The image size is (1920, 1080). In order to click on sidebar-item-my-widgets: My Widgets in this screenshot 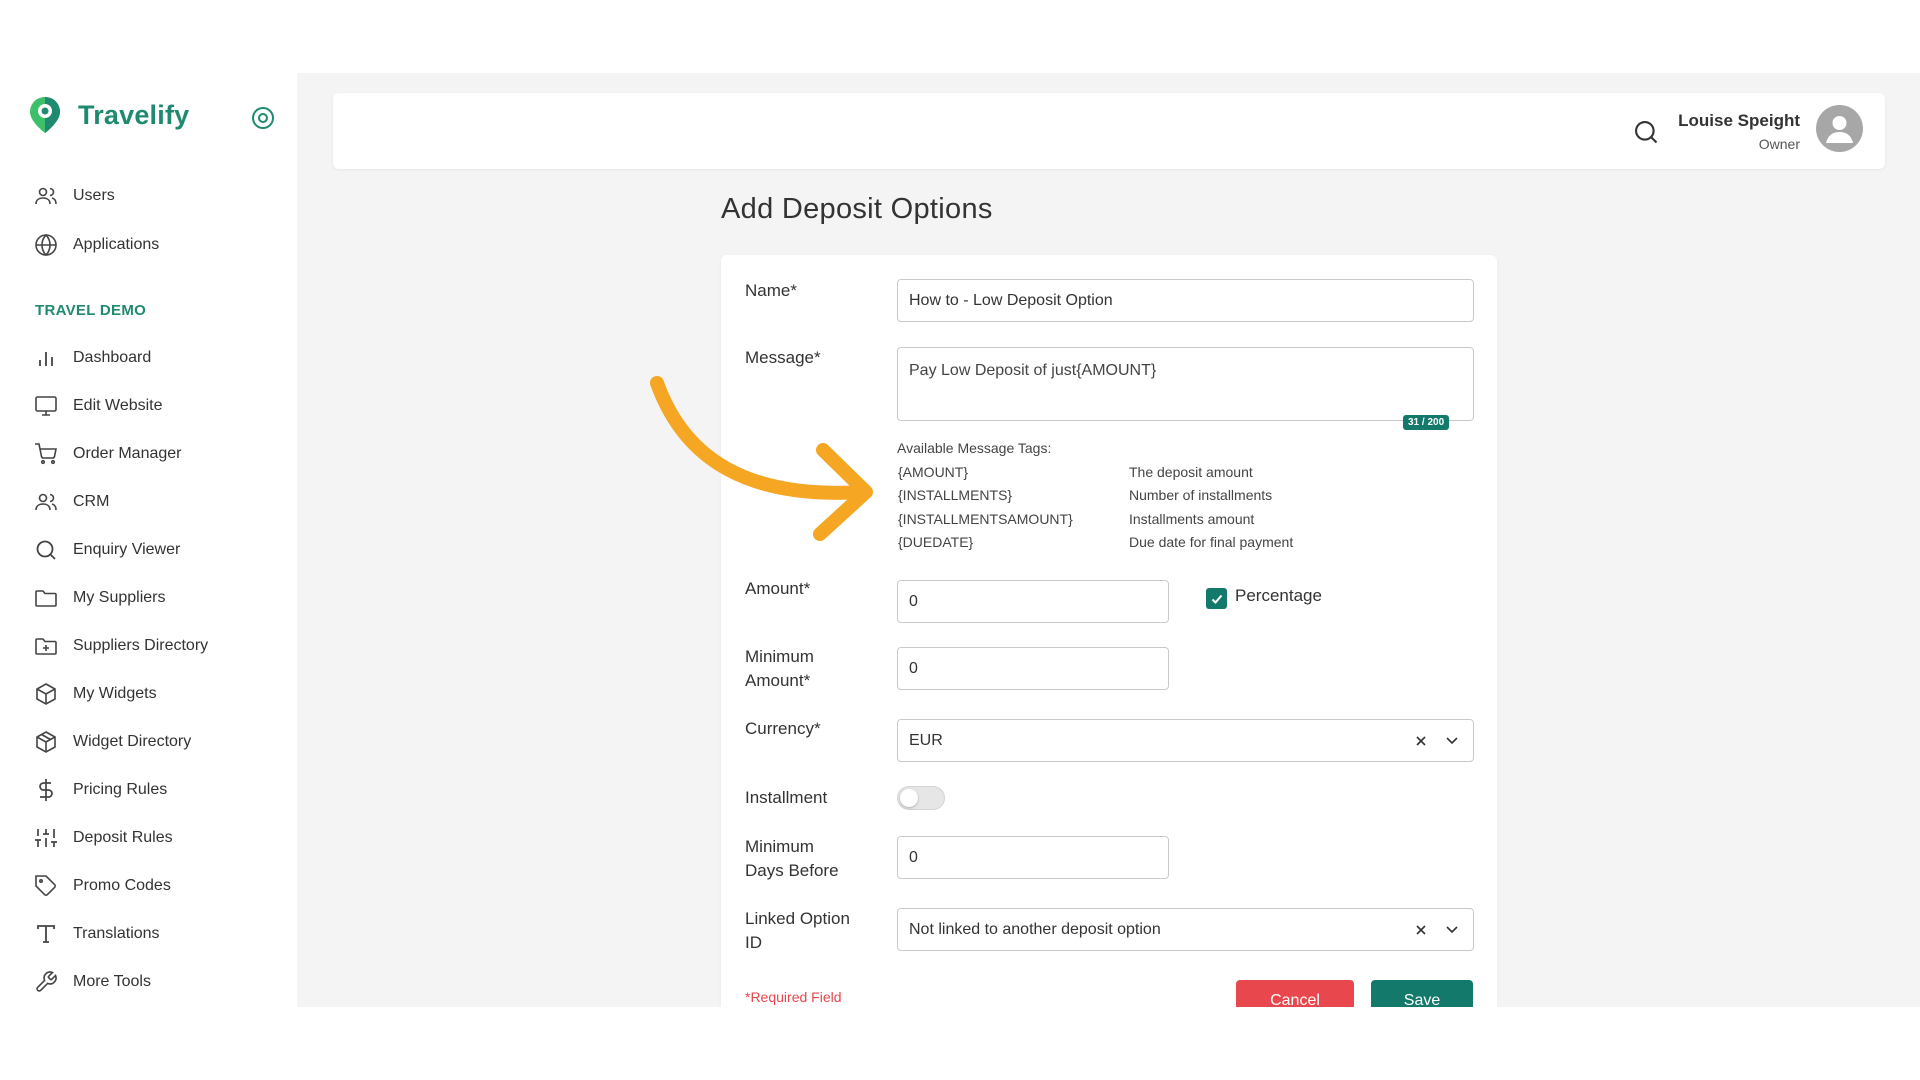, I will do `click(95, 694)`.